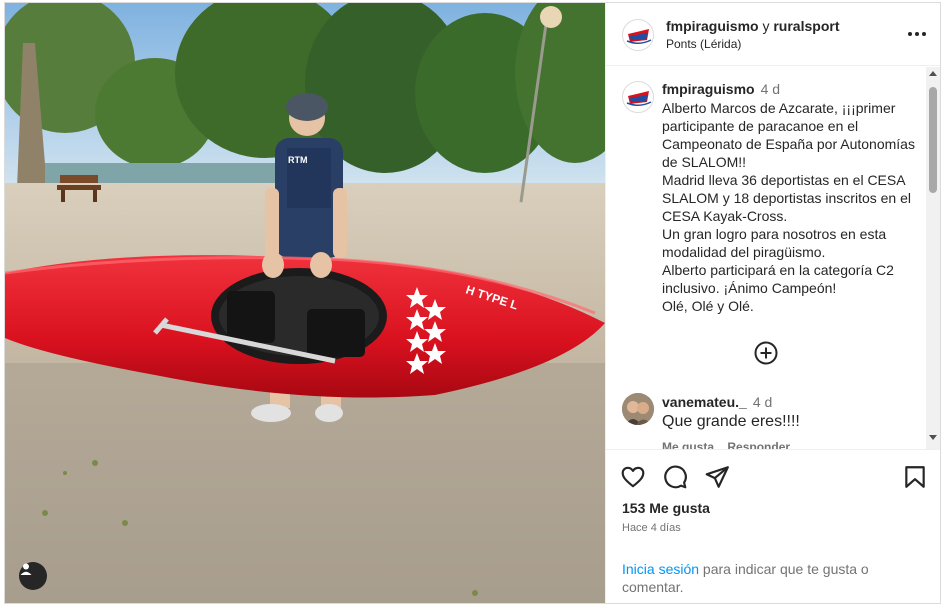 The image size is (945, 610). What do you see at coordinates (731, 421) in the screenshot?
I see `comment-text: Que grande eres!!!!` at bounding box center [731, 421].